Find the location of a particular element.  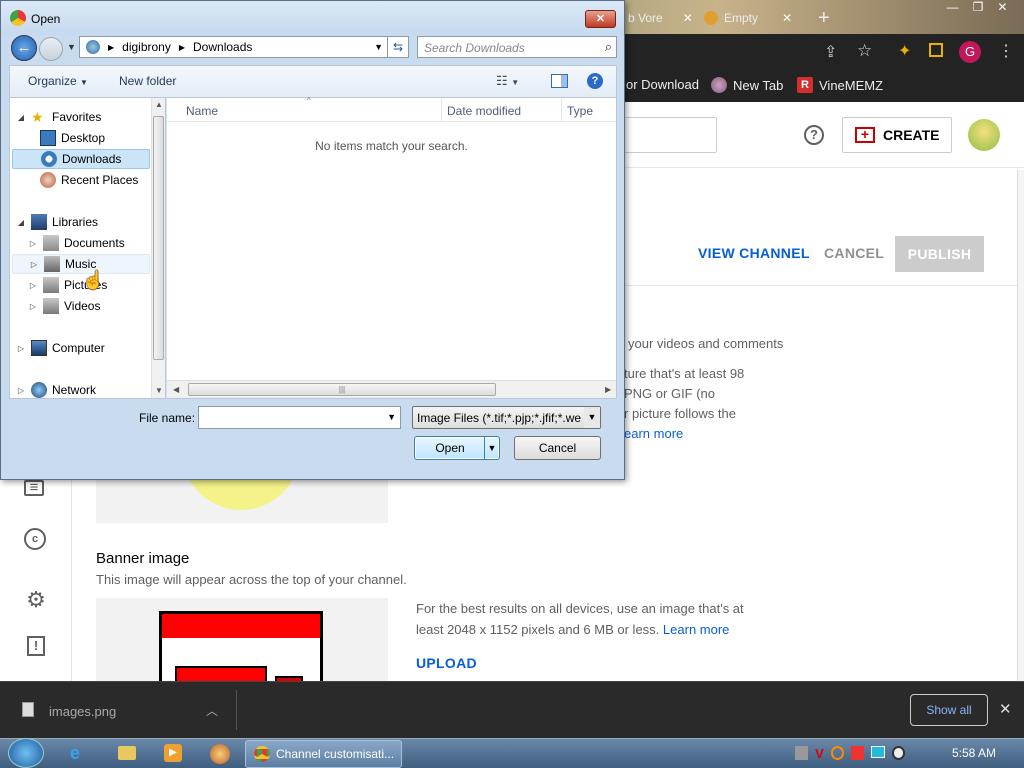

bookmark-item: New Tab is located at coordinates (747, 85).